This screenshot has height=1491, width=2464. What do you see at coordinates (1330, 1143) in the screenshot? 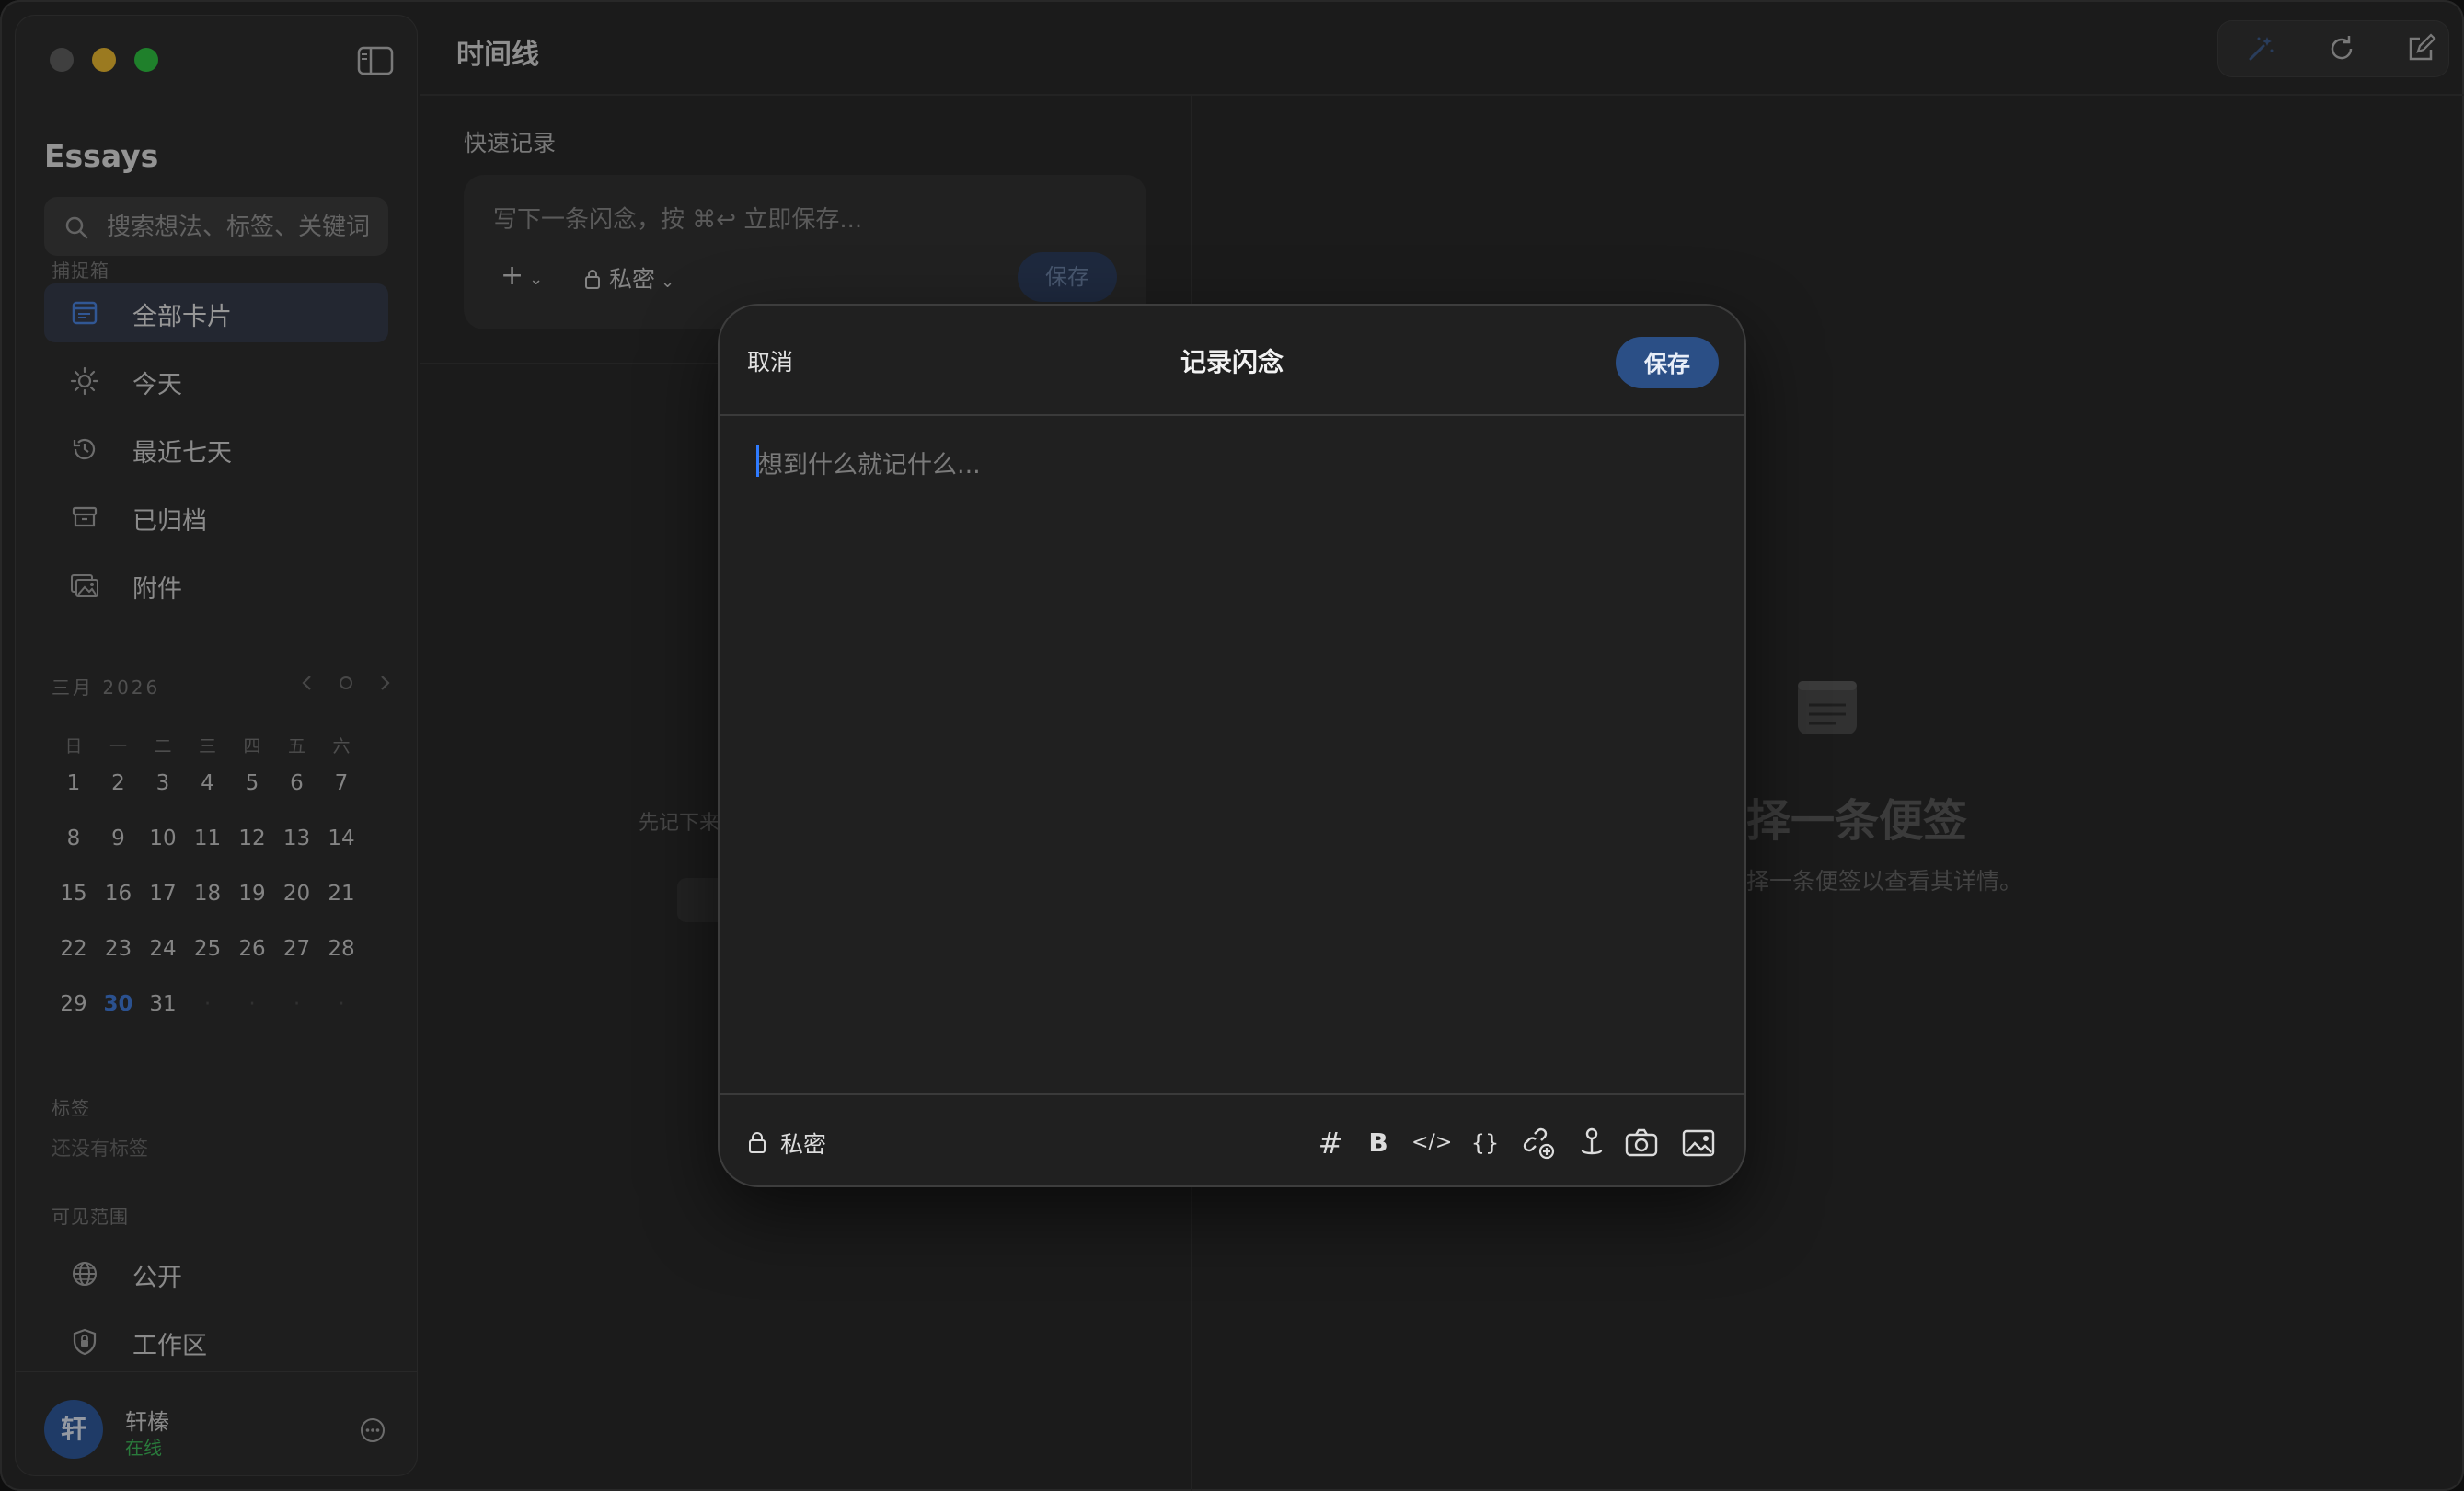
I see `hashtag-icon: #` at bounding box center [1330, 1143].